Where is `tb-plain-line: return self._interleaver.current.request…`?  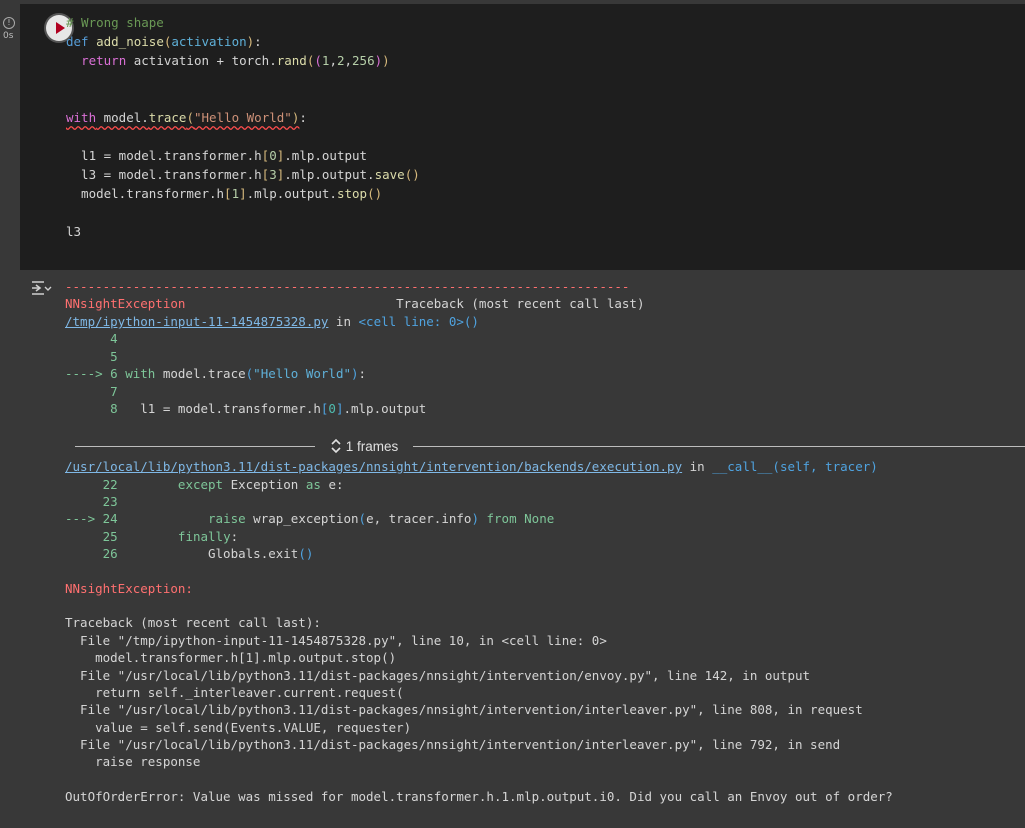 tb-plain-line: return self._interleaver.current.request… is located at coordinates (234, 692).